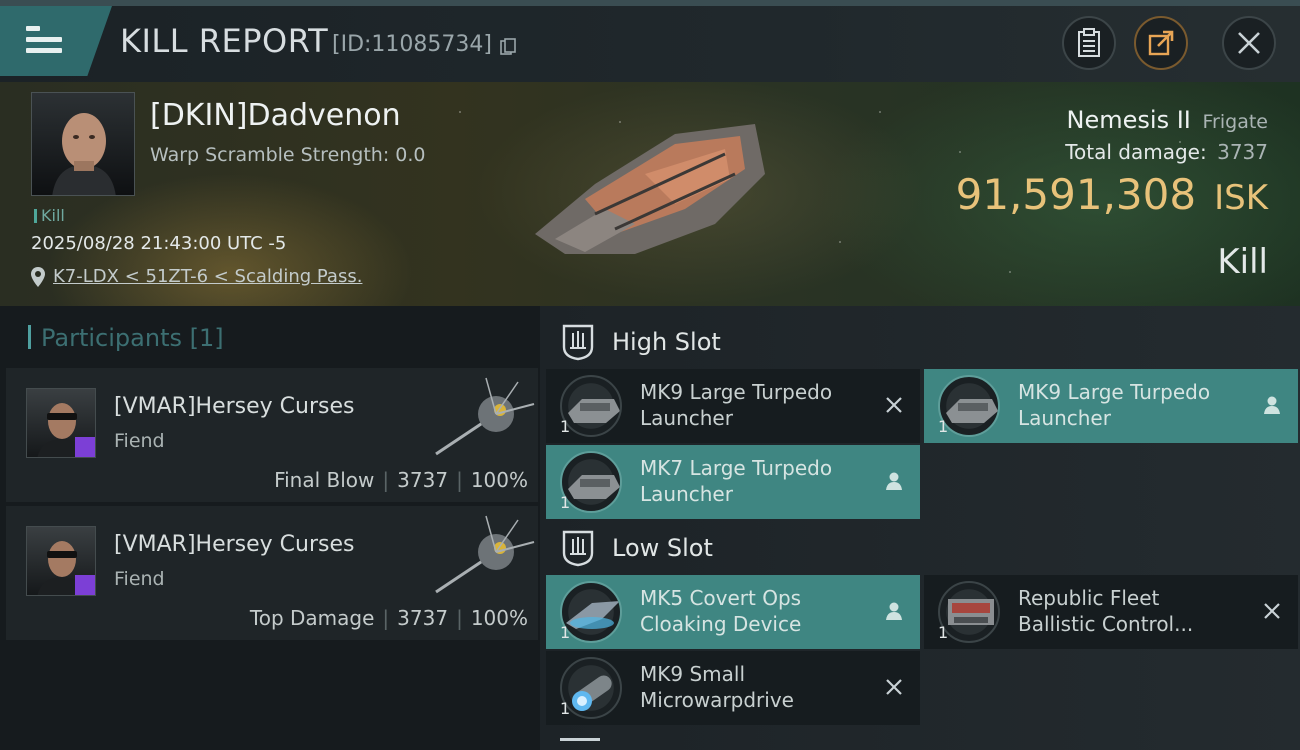 This screenshot has height=750, width=1300. I want to click on victim-ship: Nemesis II Frigate, so click(1167, 120).